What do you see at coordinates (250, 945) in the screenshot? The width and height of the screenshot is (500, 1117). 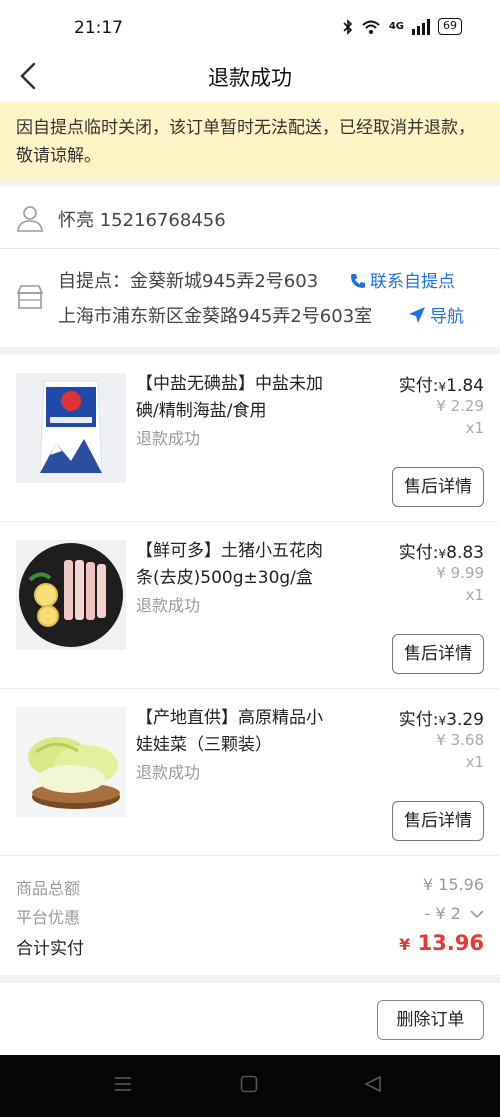 I see `total-paid-row: 合计实付 ¥ 13.96` at bounding box center [250, 945].